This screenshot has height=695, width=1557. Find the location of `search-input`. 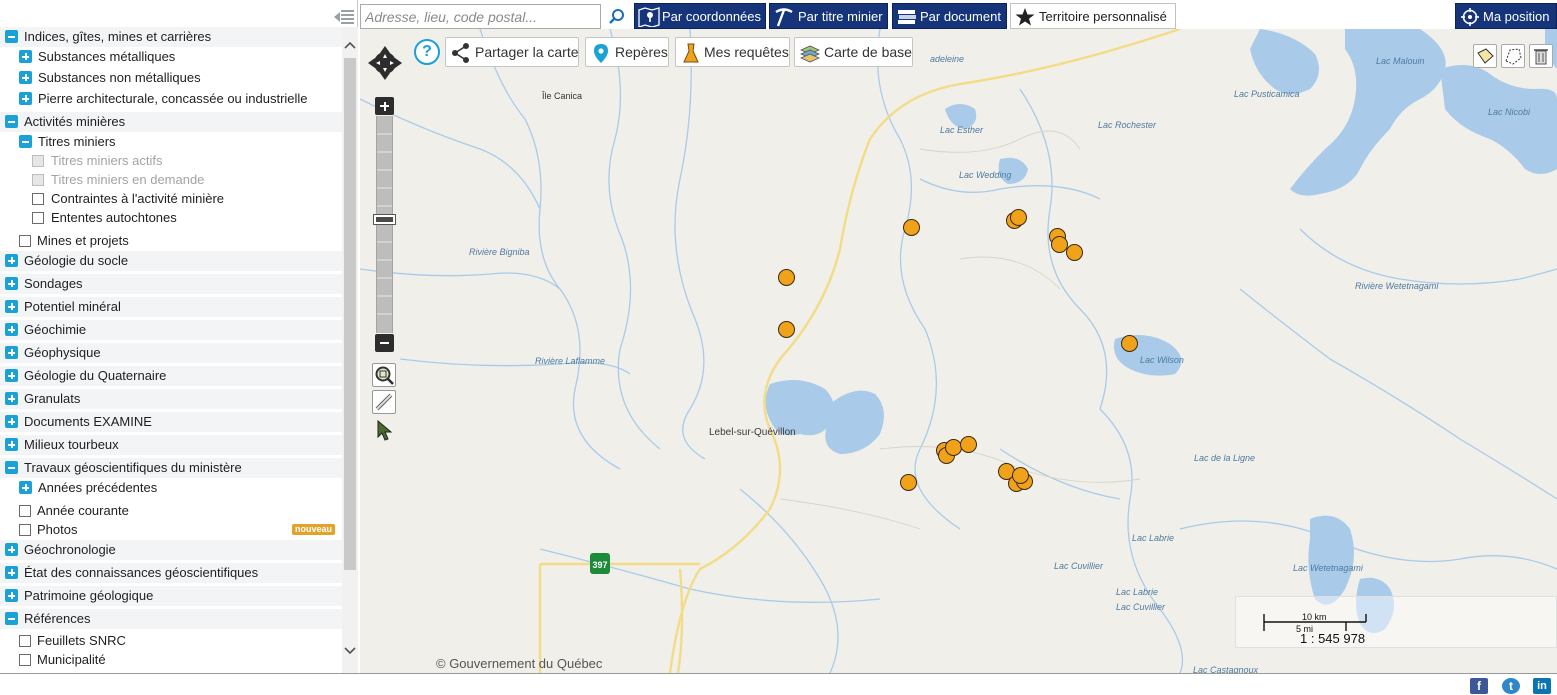

search-input is located at coordinates (481, 17).